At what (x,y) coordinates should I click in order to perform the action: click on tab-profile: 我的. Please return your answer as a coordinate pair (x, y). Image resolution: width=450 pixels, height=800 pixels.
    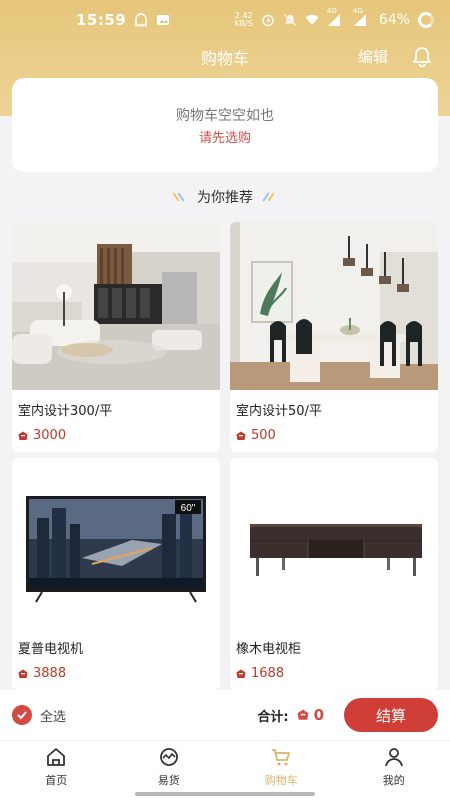
    Looking at the image, I should click on (394, 770).